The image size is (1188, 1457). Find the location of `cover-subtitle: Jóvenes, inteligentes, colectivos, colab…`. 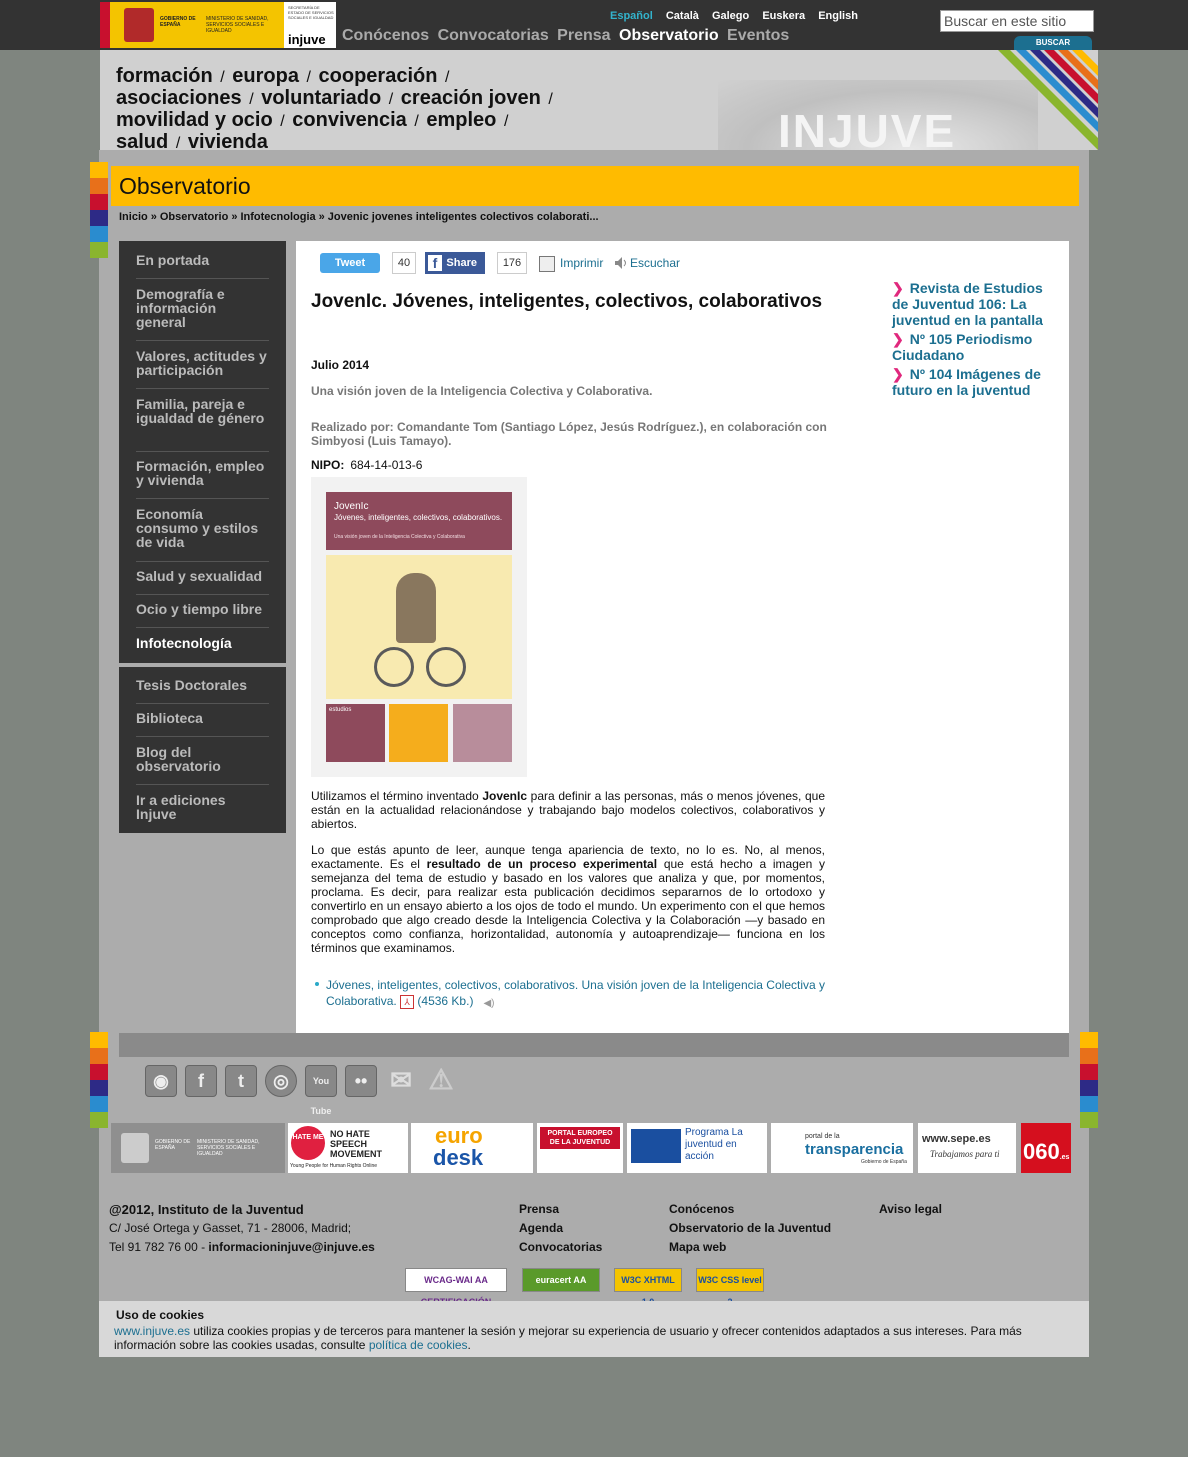

cover-subtitle: Jóvenes, inteligentes, colectivos, colab… is located at coordinates (418, 517).